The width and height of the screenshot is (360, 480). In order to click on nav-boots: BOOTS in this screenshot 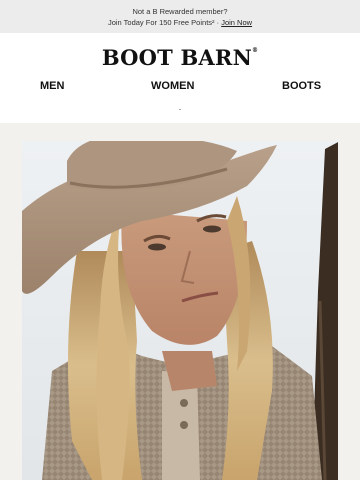, I will do `click(301, 86)`.